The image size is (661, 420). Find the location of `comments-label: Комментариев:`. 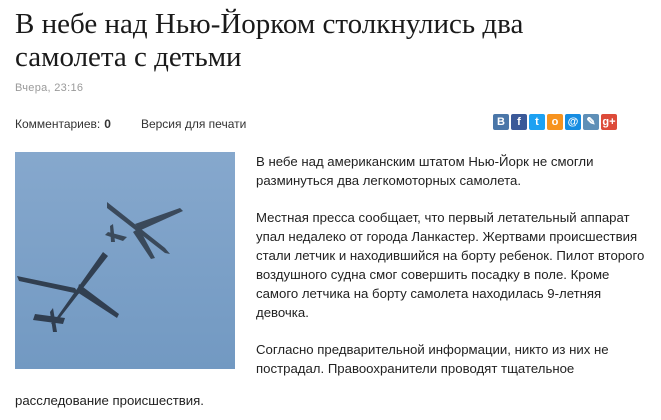

comments-label: Комментариев: is located at coordinates (58, 124).